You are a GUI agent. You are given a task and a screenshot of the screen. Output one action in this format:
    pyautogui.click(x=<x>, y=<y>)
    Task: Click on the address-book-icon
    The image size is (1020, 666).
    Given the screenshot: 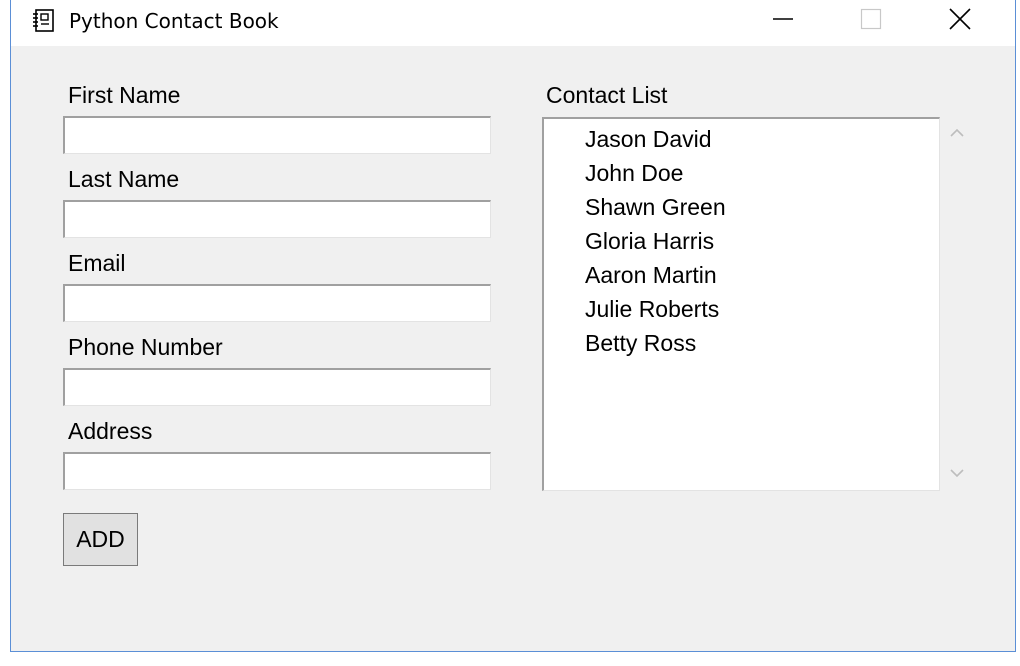 What is the action you would take?
    pyautogui.click(x=44, y=21)
    